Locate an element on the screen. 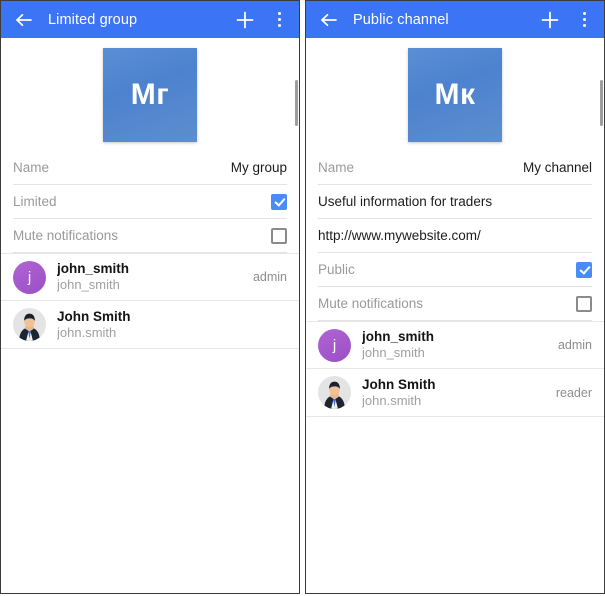 The image size is (605, 596). row-website: http://www.mywebsite.com/ is located at coordinates (455, 236).